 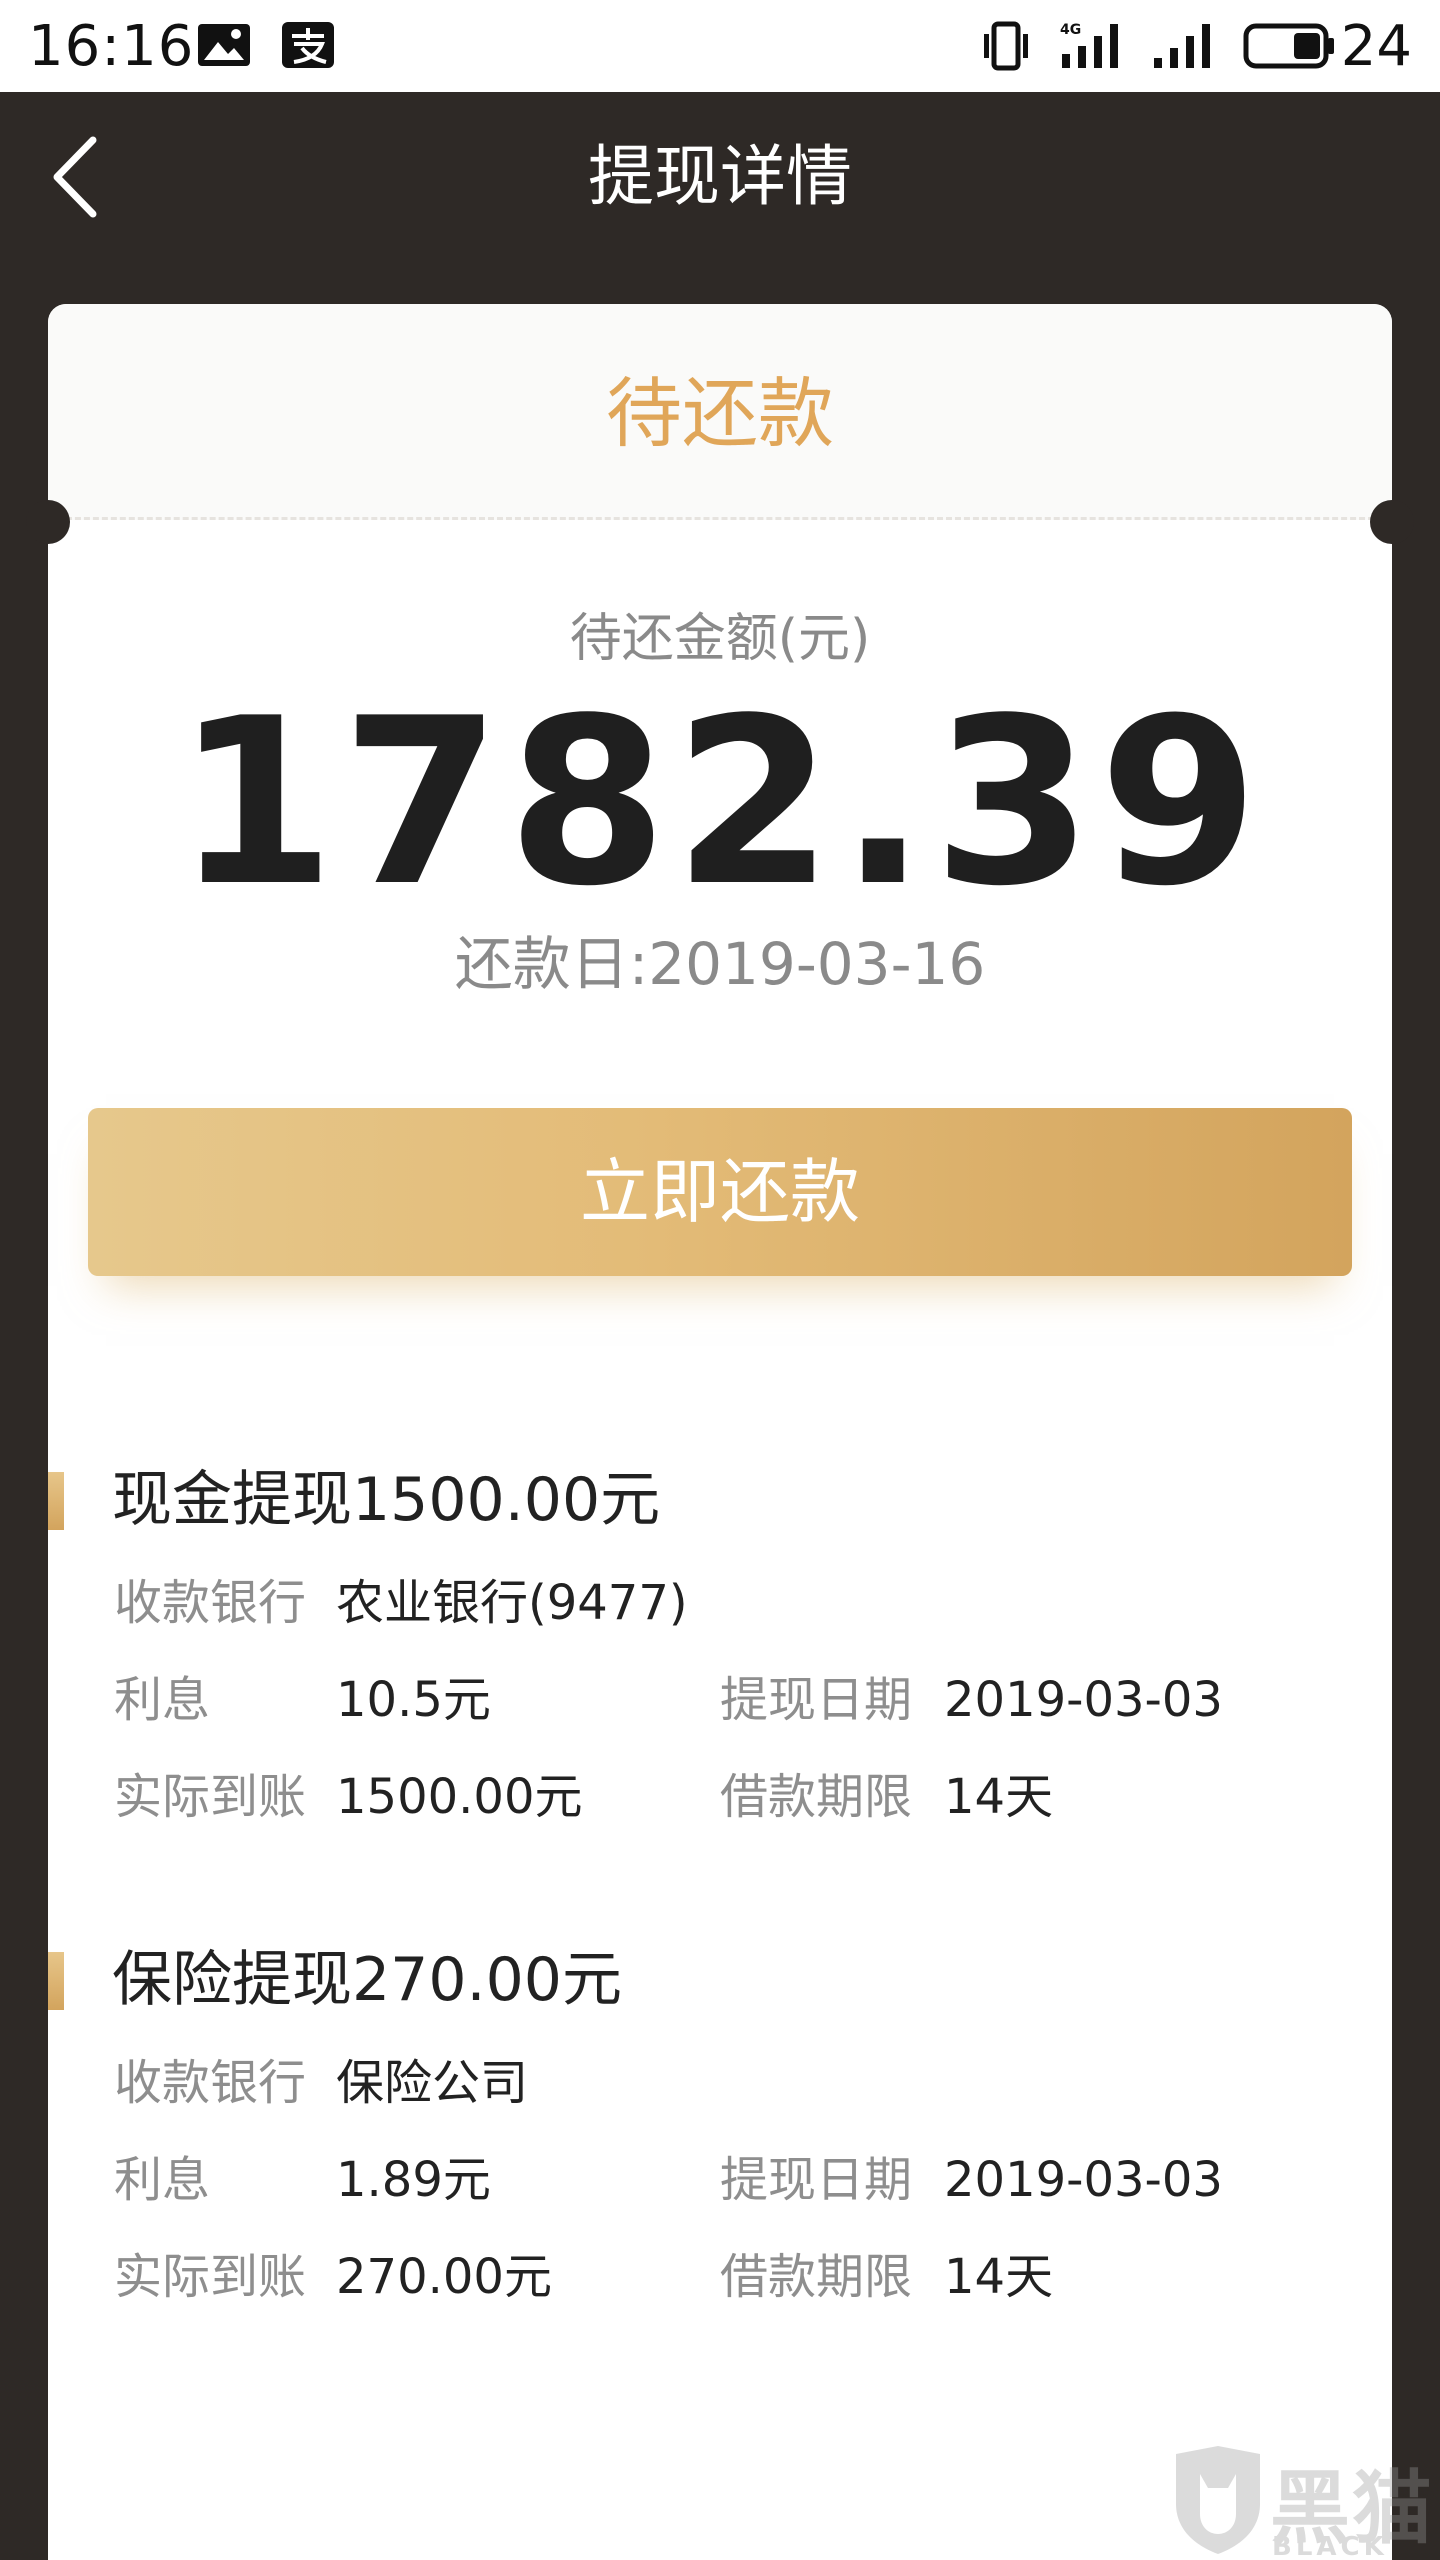 I want to click on received-value: 270.00元, so click(x=444, y=2277).